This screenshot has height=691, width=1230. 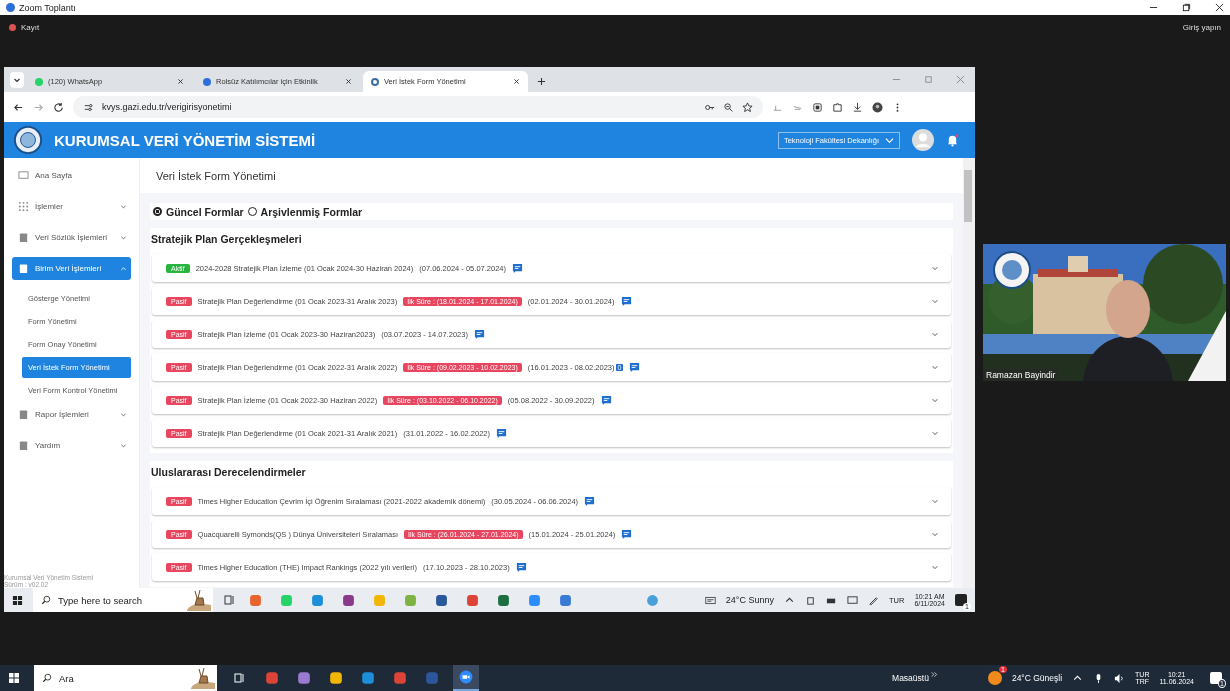 What do you see at coordinates (837, 107) in the screenshot?
I see `puzzle-icon` at bounding box center [837, 107].